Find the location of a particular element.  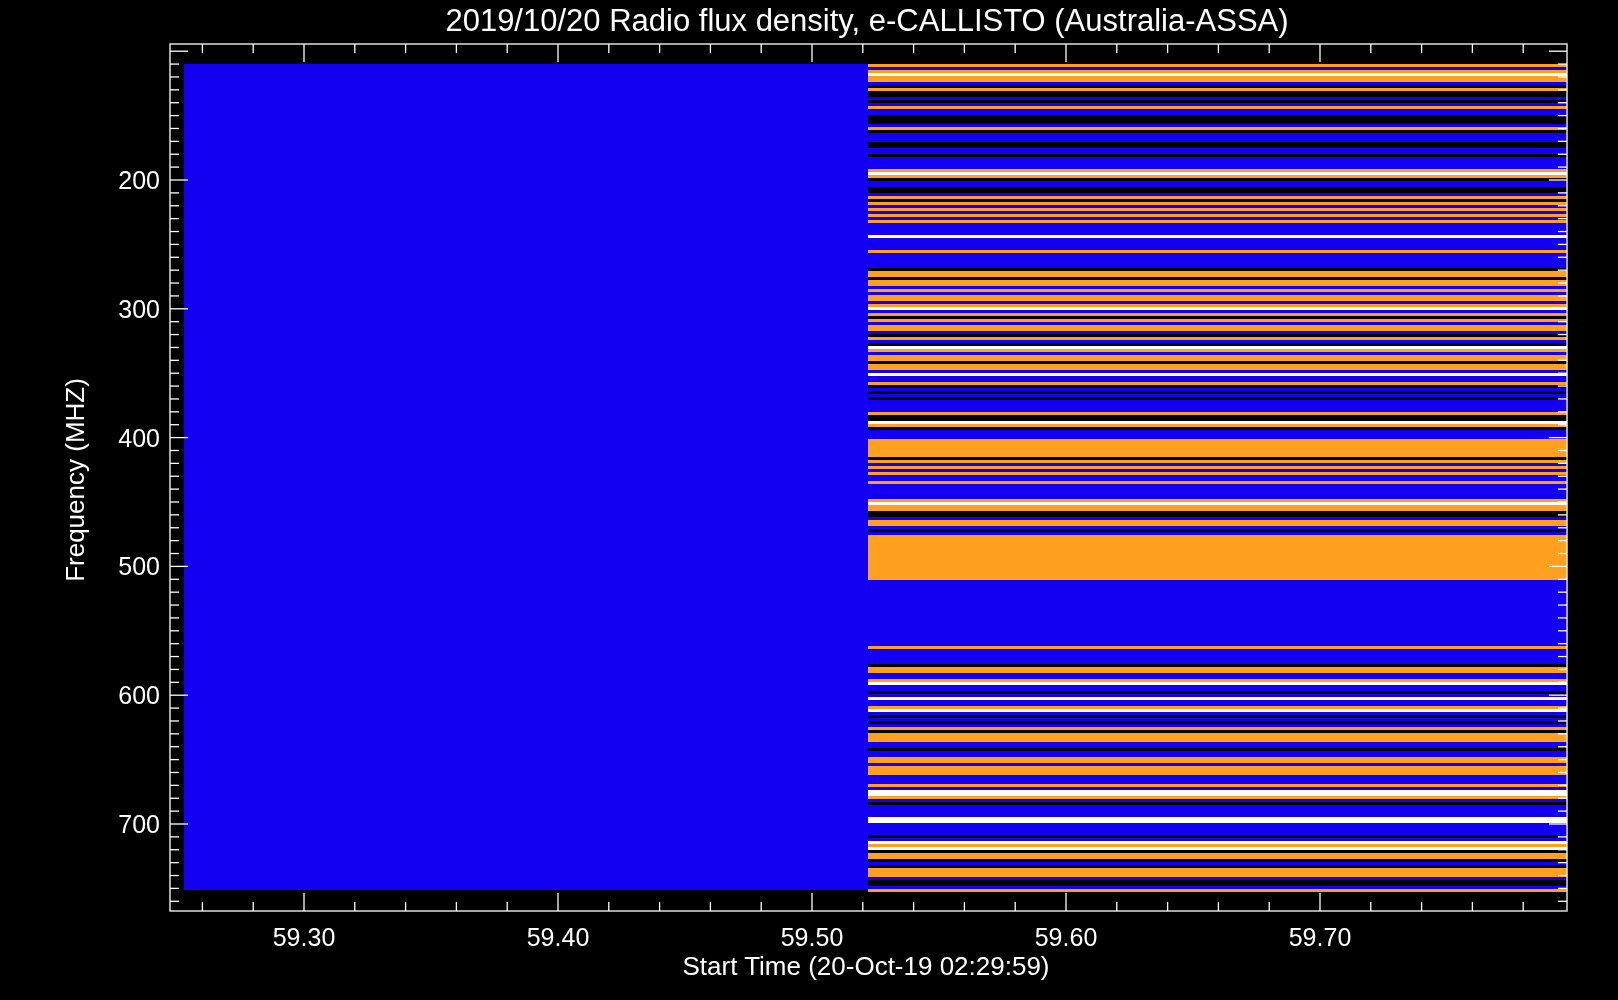

tick-label: 59.50 is located at coordinates (812, 937).